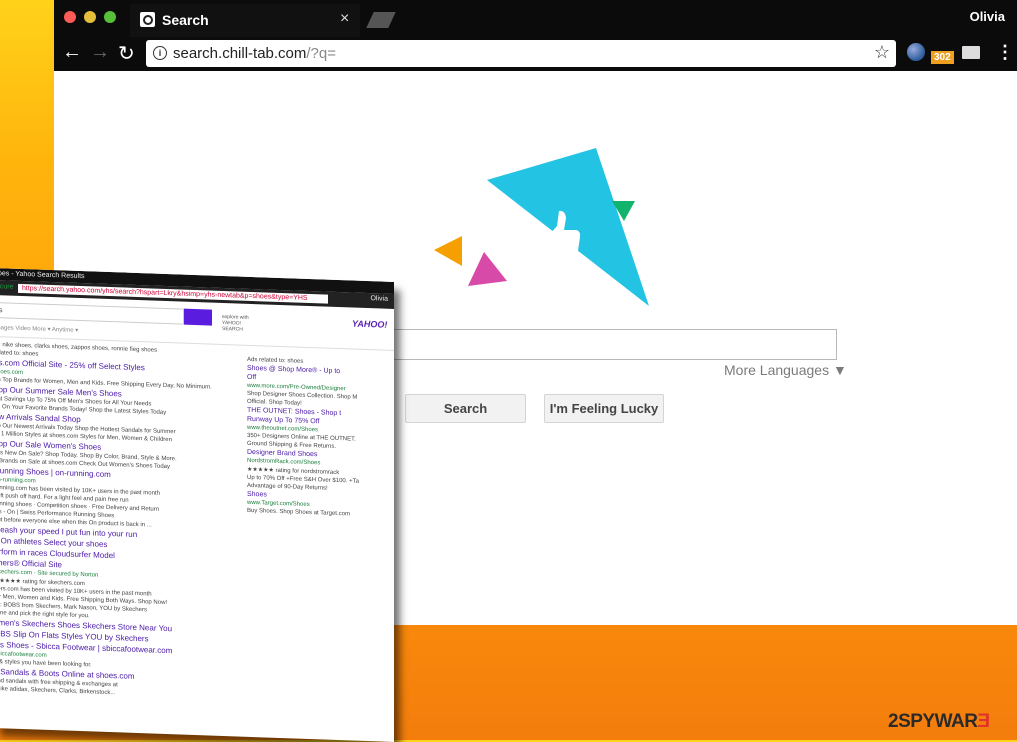  What do you see at coordinates (604, 408) in the screenshot?
I see `feeling-lucky-button: I'm Feeling Lucky` at bounding box center [604, 408].